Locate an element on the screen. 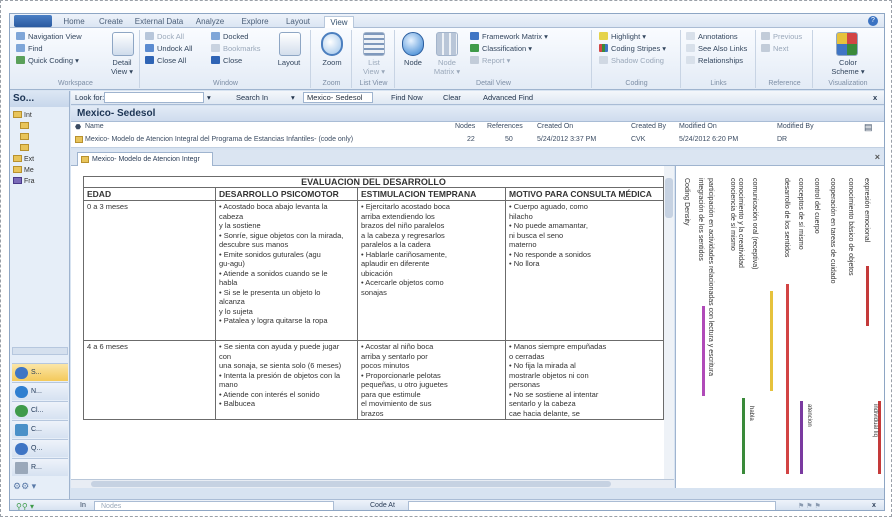 Image resolution: width=892 pixels, height=517 pixels. scope-field: Mexico- Sedesol is located at coordinates (338, 97).